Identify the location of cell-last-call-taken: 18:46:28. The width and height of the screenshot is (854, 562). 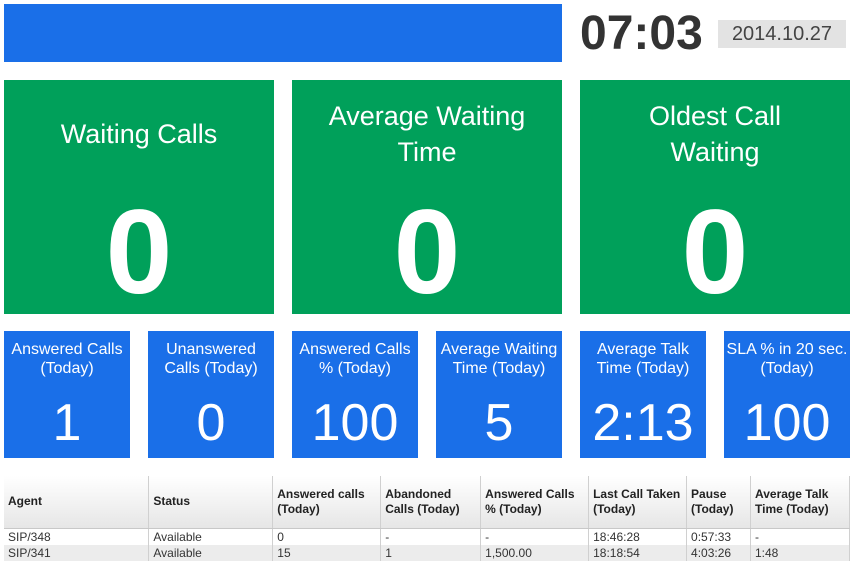
(638, 536).